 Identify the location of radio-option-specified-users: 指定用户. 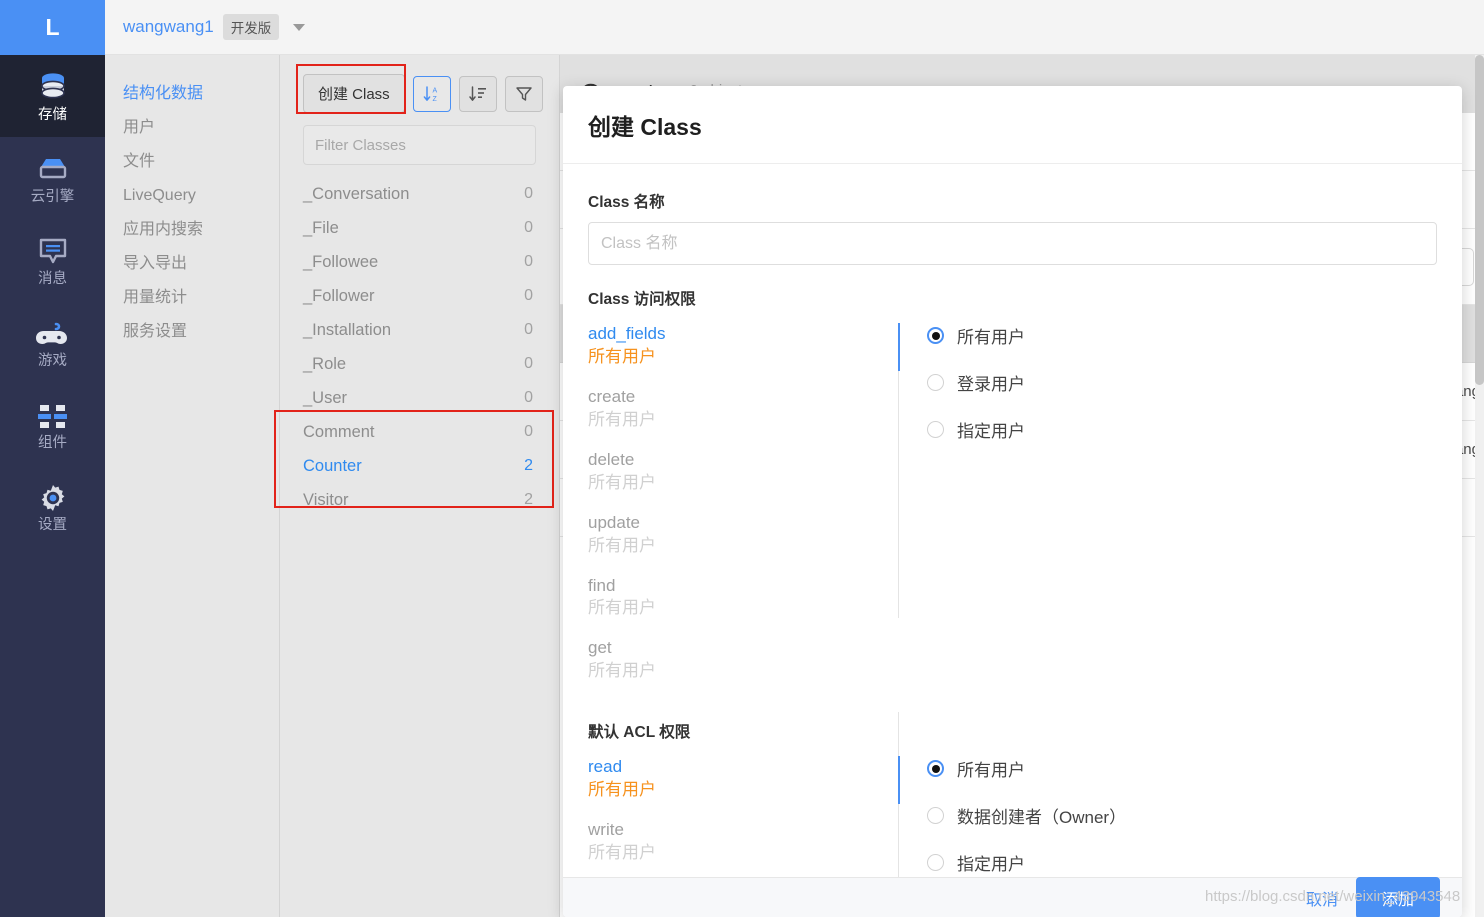
(976, 429).